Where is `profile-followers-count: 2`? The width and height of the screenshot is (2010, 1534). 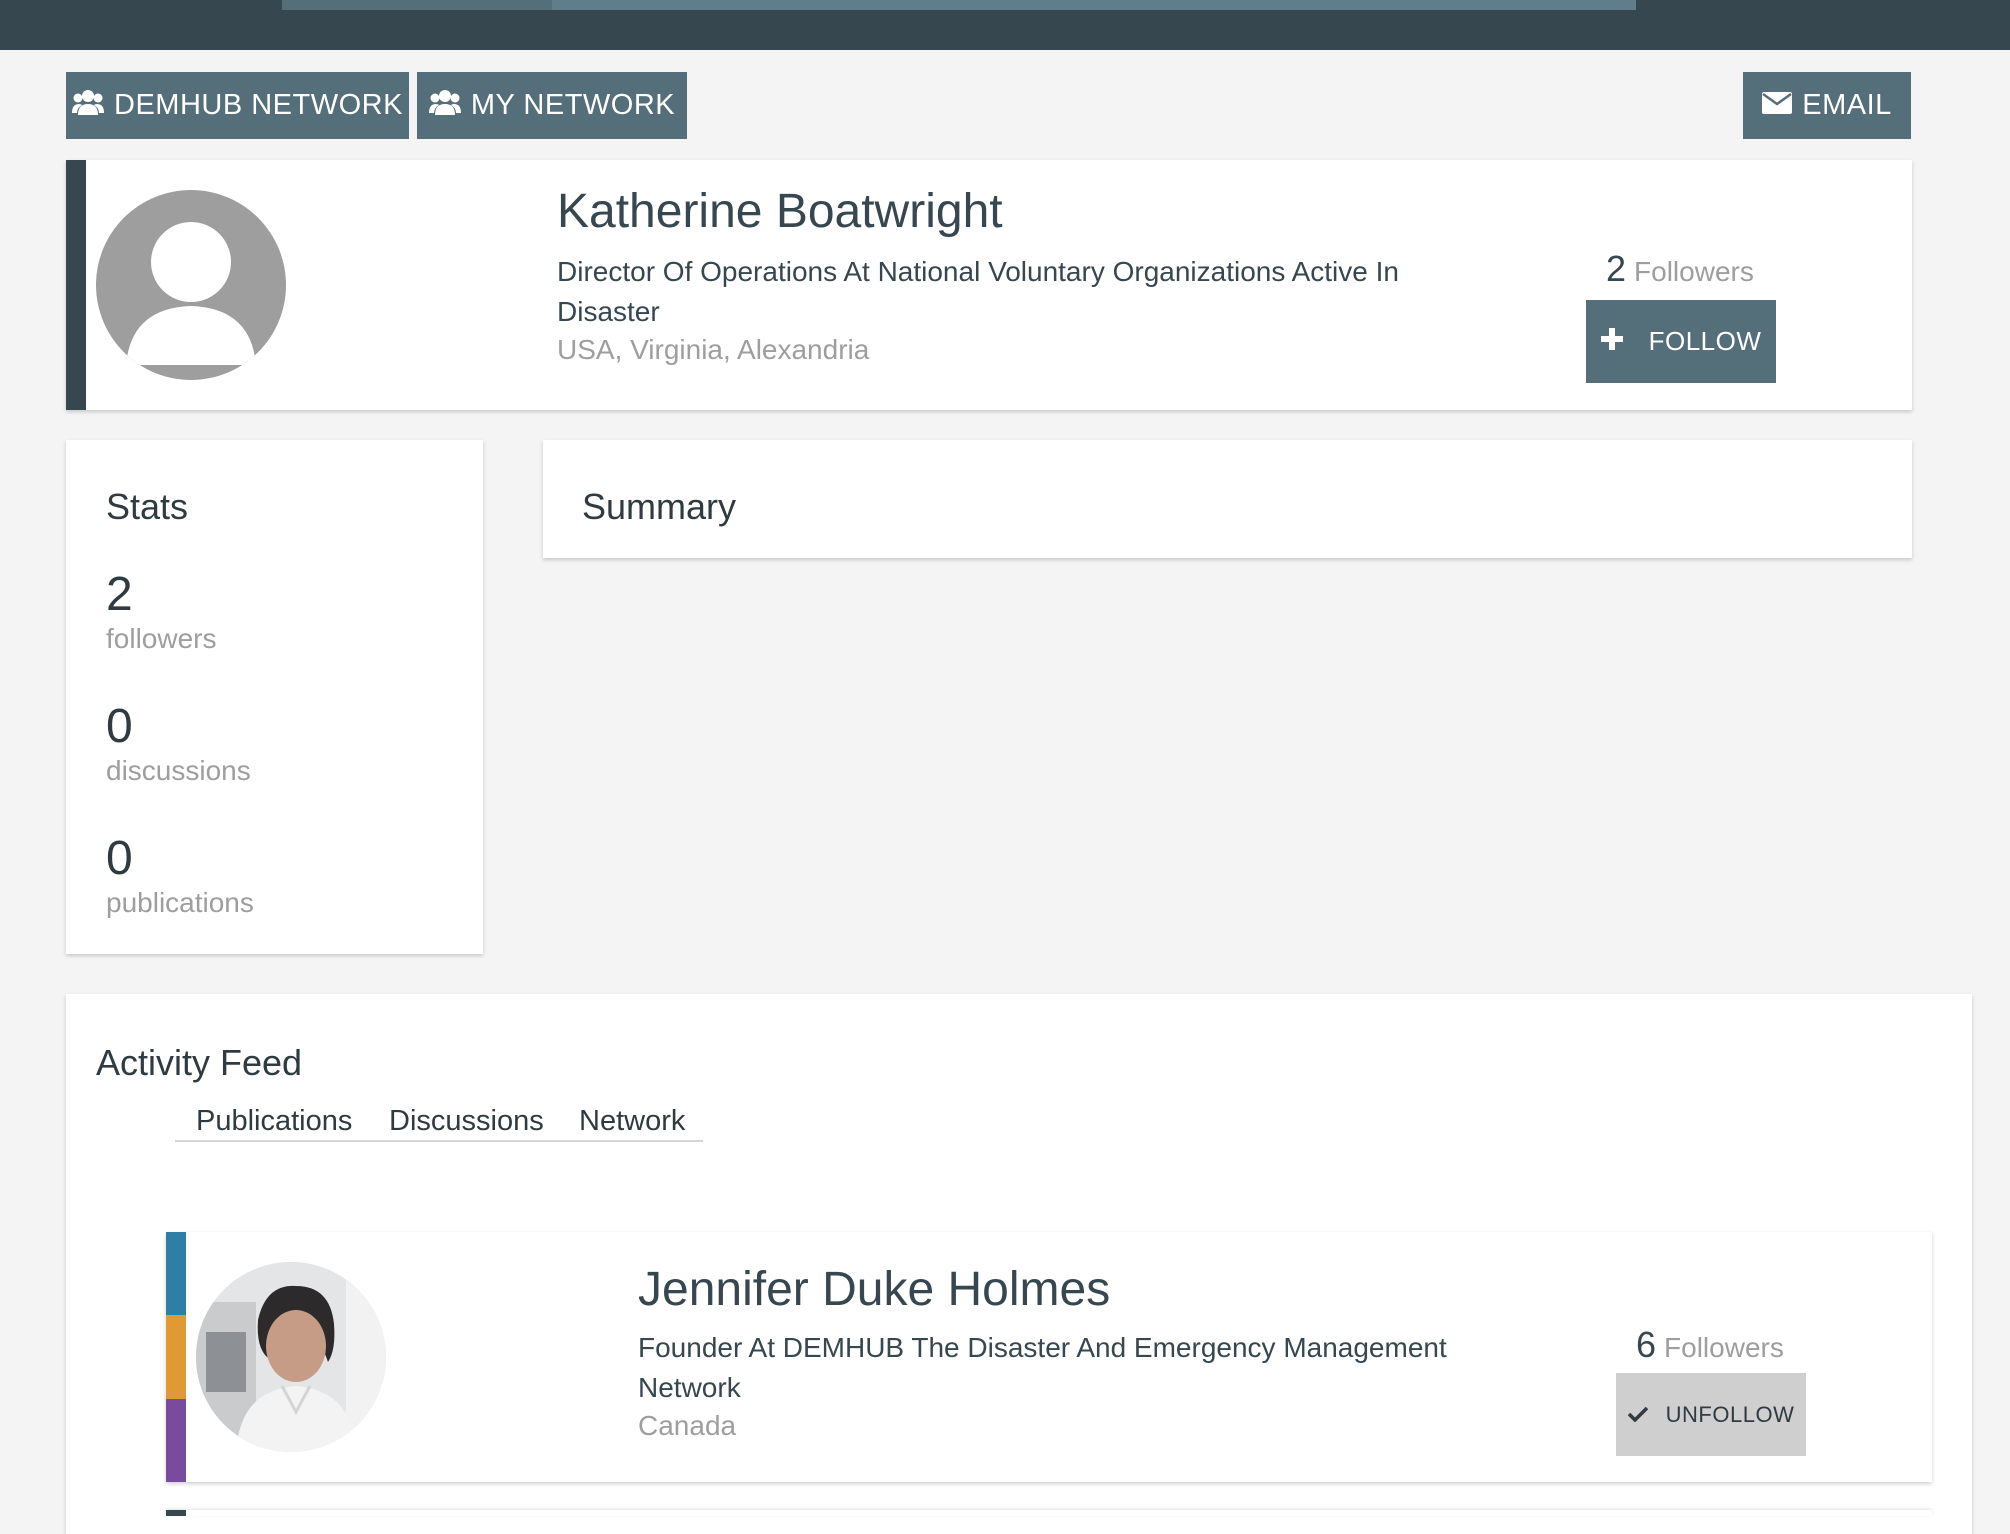
profile-followers-count: 2 is located at coordinates (1616, 268).